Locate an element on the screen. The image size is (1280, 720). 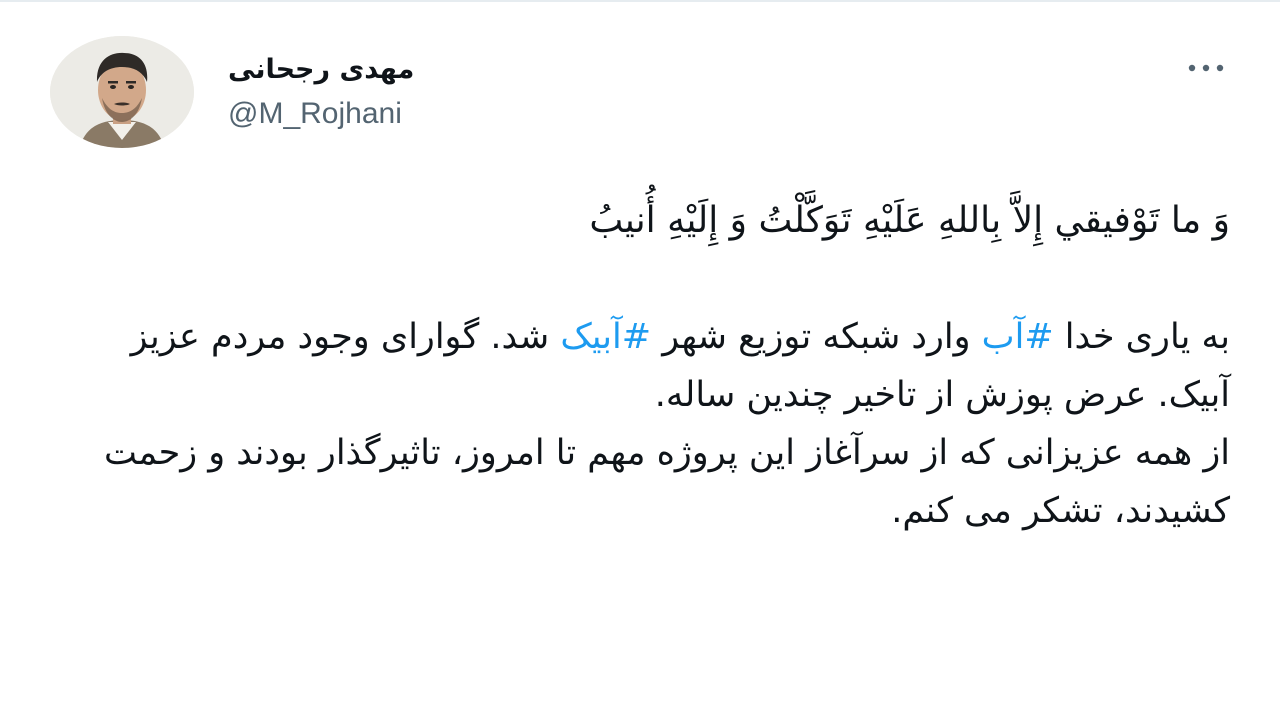
avatar is located at coordinates (122, 92).